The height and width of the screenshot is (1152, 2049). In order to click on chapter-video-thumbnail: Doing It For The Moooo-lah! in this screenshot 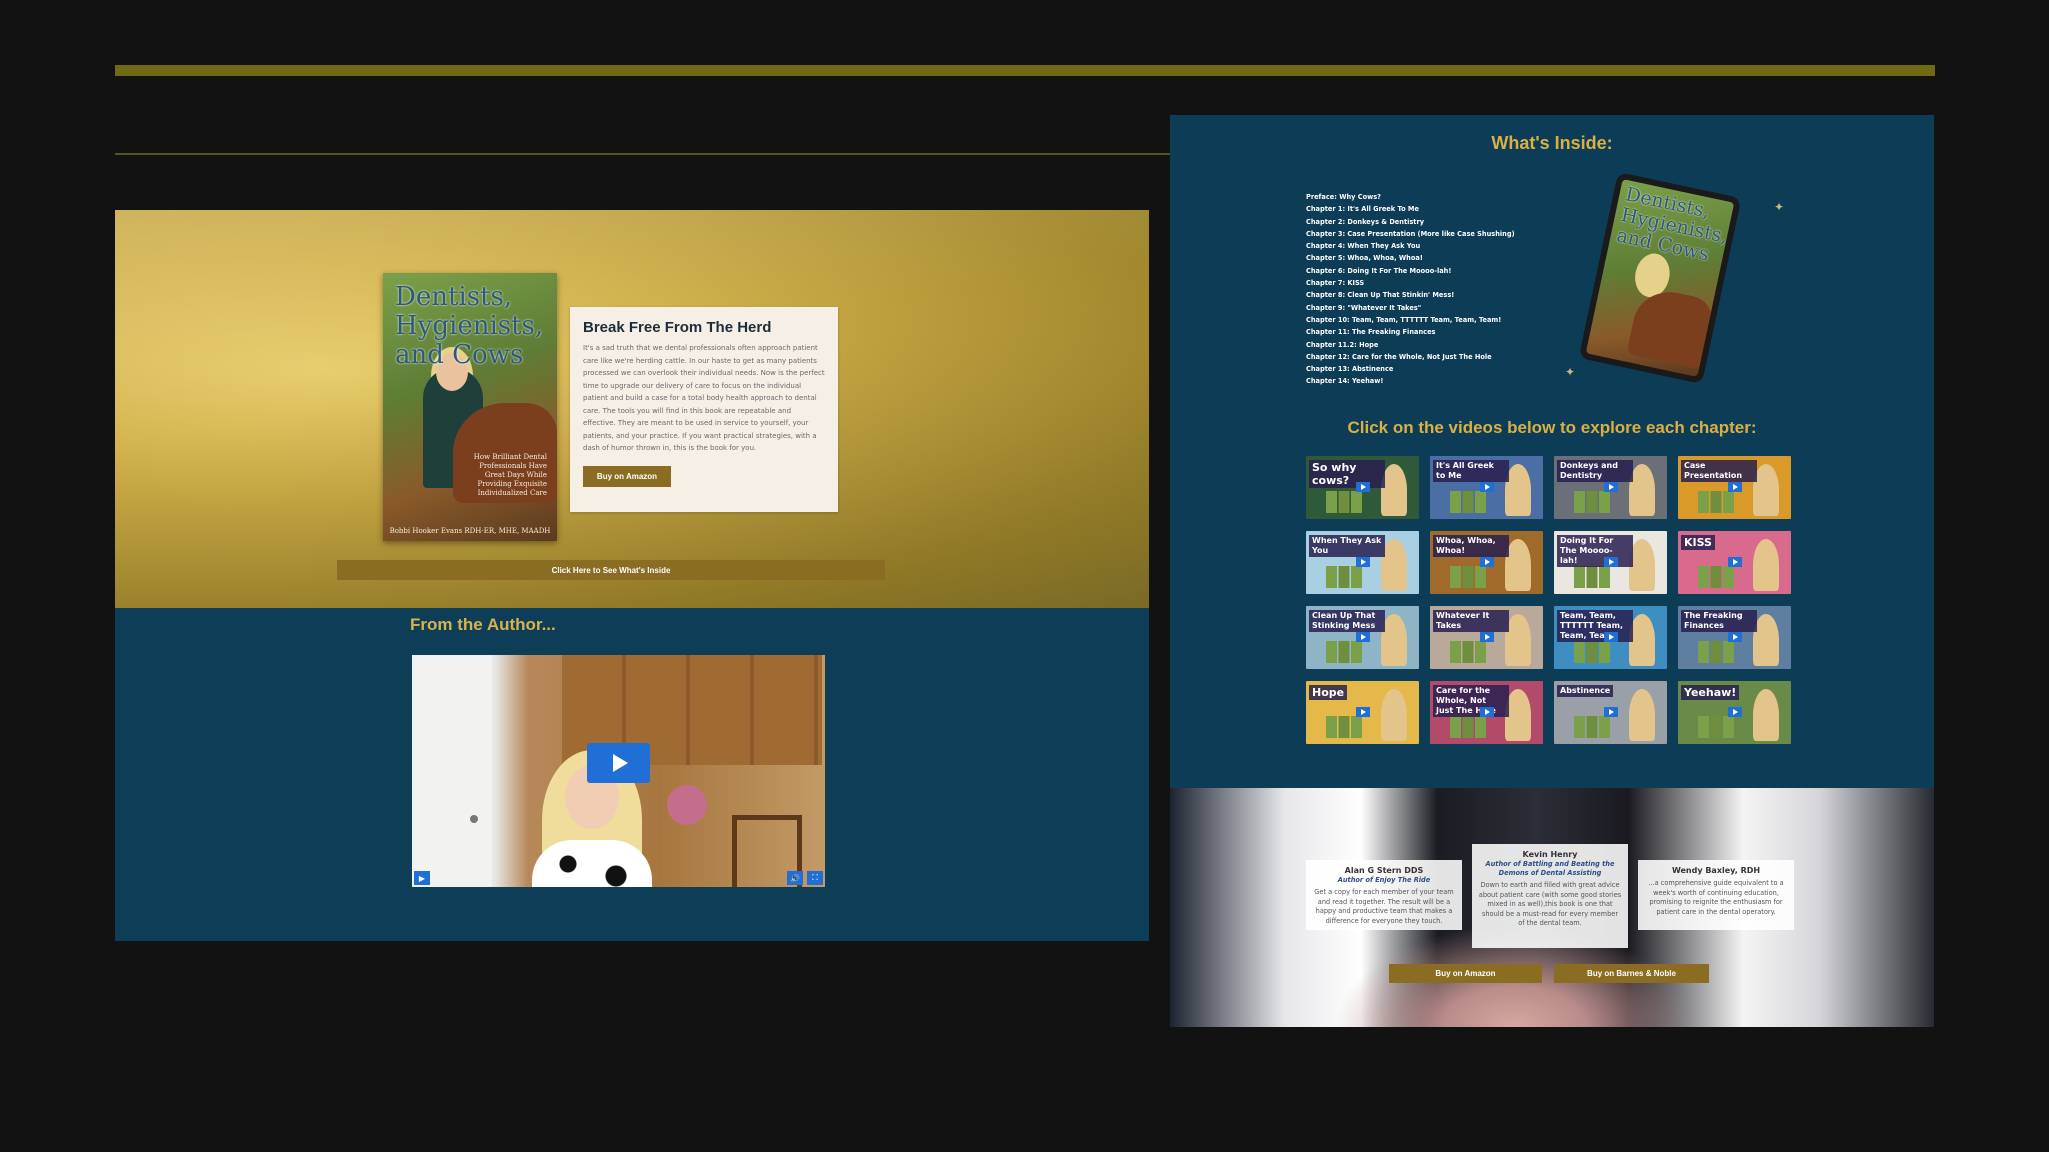, I will do `click(1610, 562)`.